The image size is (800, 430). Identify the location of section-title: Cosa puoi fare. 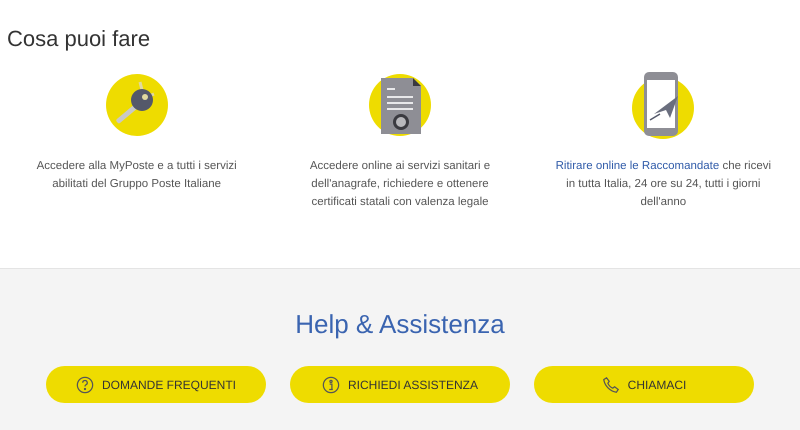
(78, 39).